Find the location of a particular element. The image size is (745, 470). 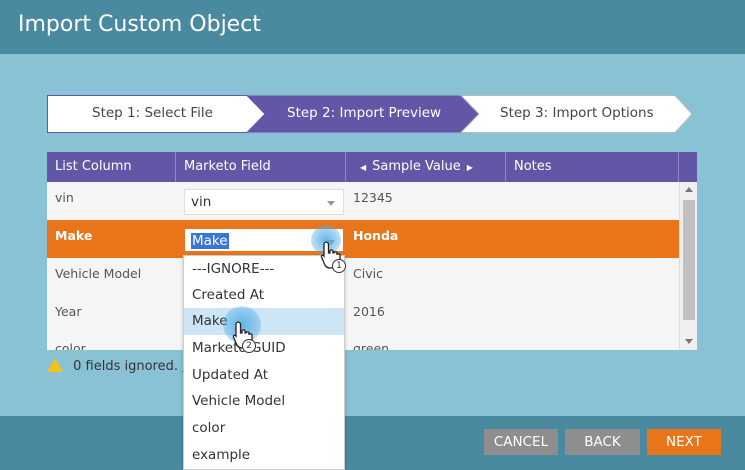

scroll-down-icon is located at coordinates (689, 341).